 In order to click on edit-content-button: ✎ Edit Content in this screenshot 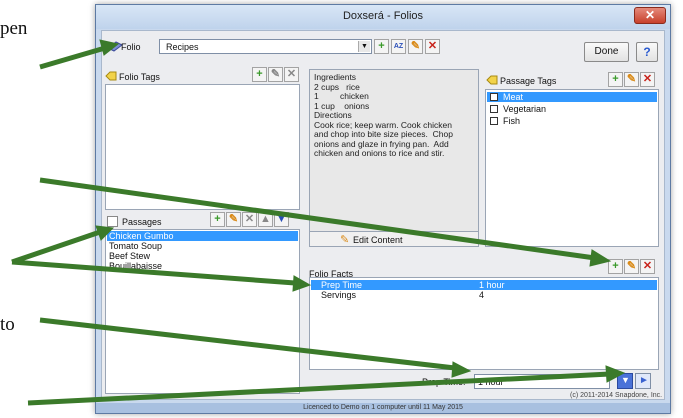, I will do `click(394, 239)`.